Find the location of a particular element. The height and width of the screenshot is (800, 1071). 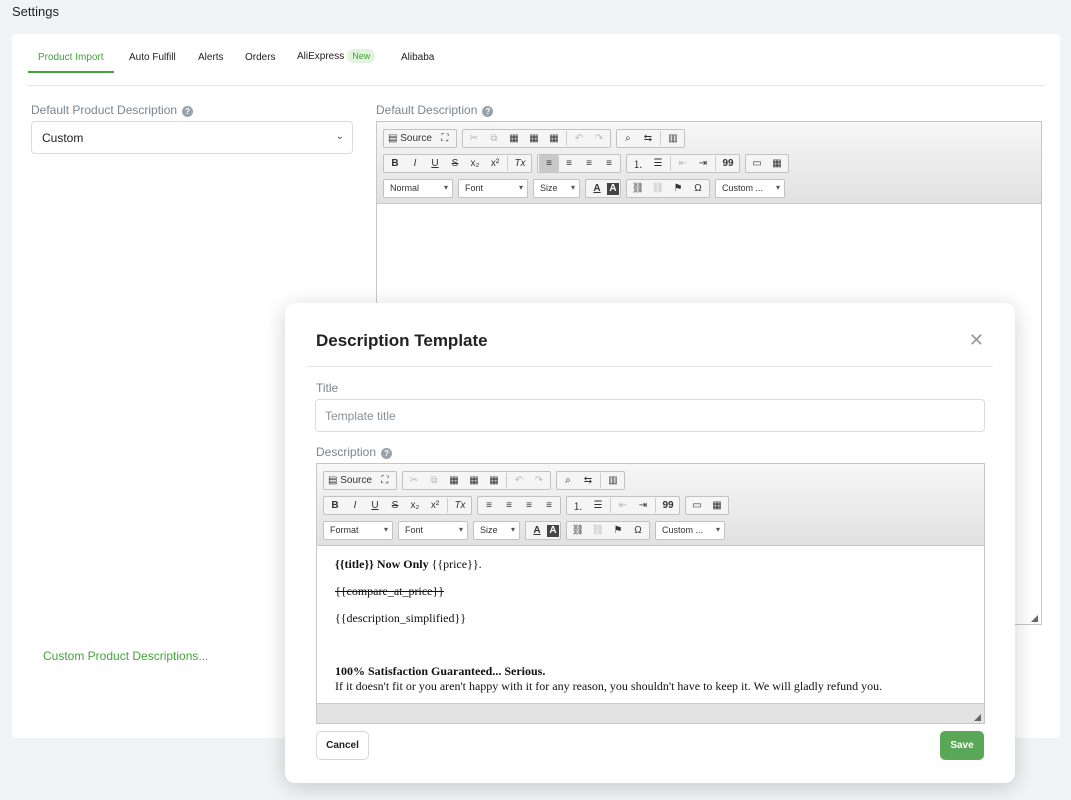

styles-dropdown: Normal is located at coordinates (418, 188).